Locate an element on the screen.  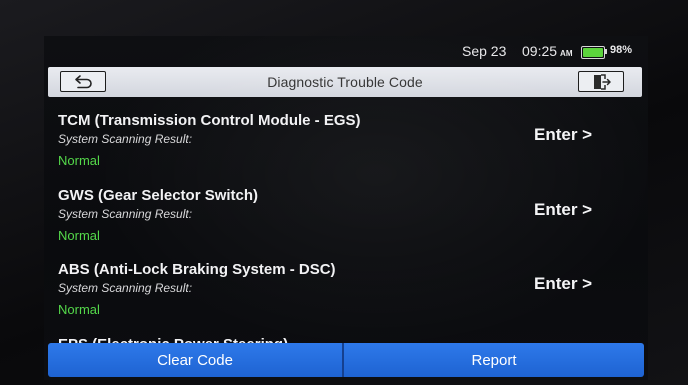
battery-icon is located at coordinates (593, 52).